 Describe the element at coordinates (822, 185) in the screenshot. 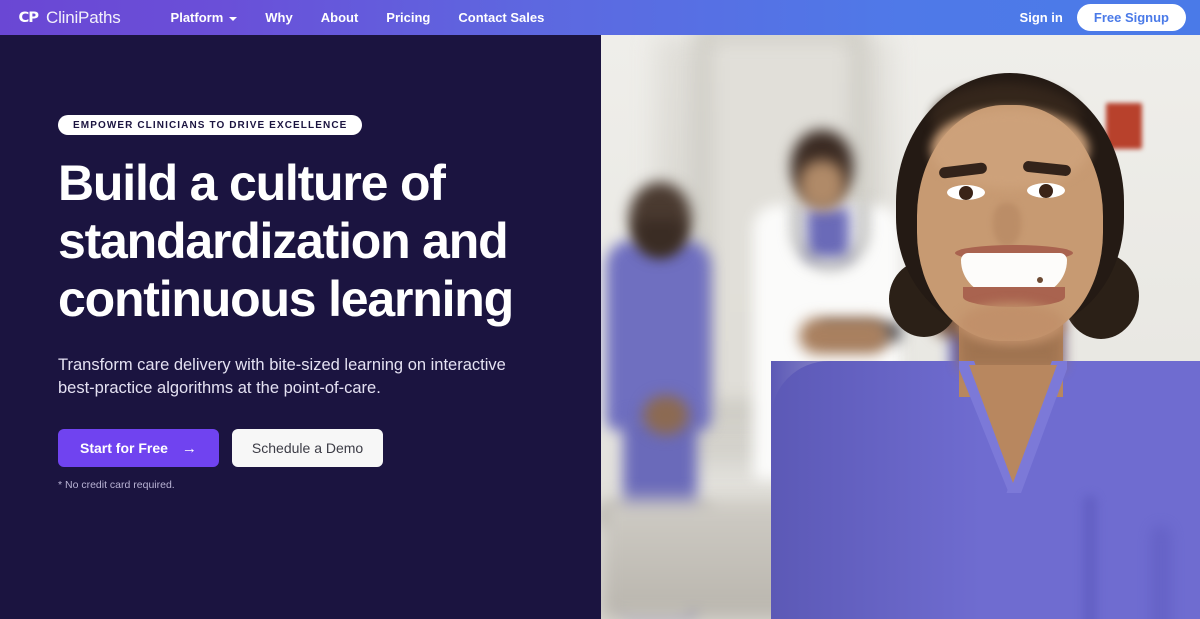

I see `photo-background-doctor` at that location.